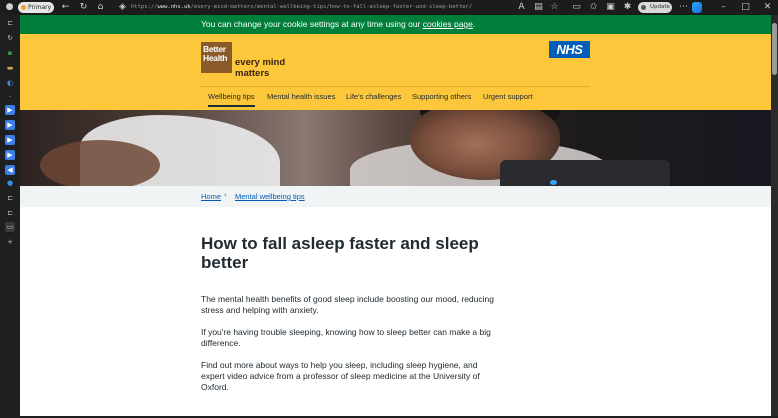 The height and width of the screenshot is (418, 778). What do you see at coordinates (610, 7) in the screenshot?
I see `collections-icon: ▣` at bounding box center [610, 7].